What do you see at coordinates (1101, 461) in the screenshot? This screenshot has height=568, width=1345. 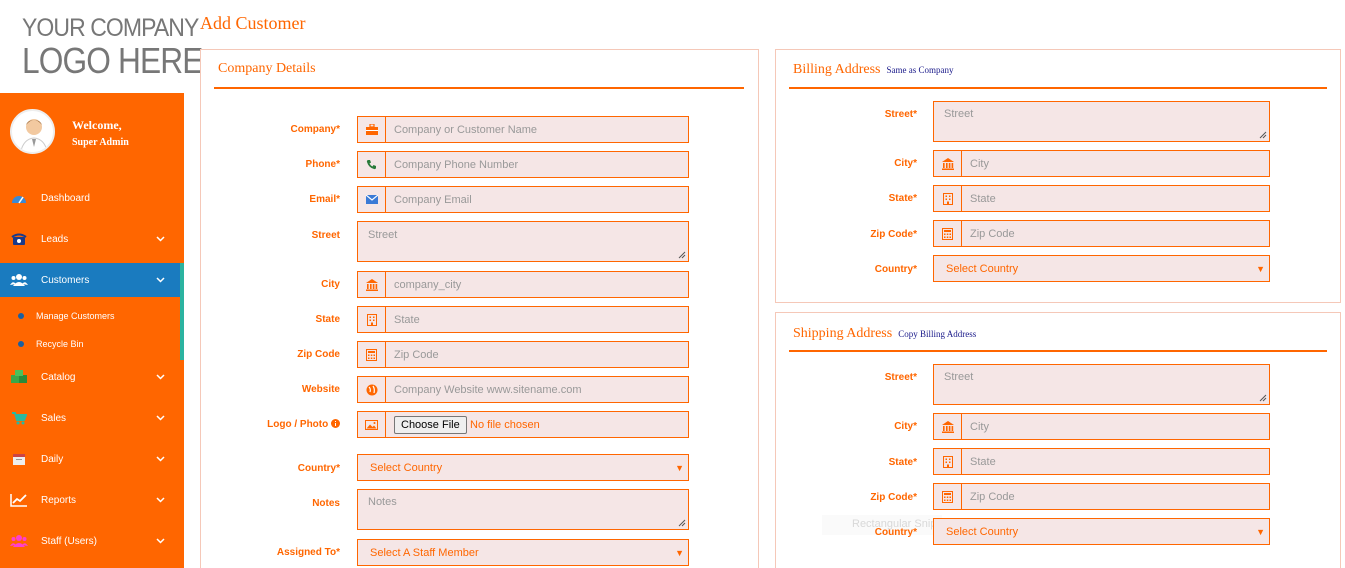 I see `shipping-state-field: State` at bounding box center [1101, 461].